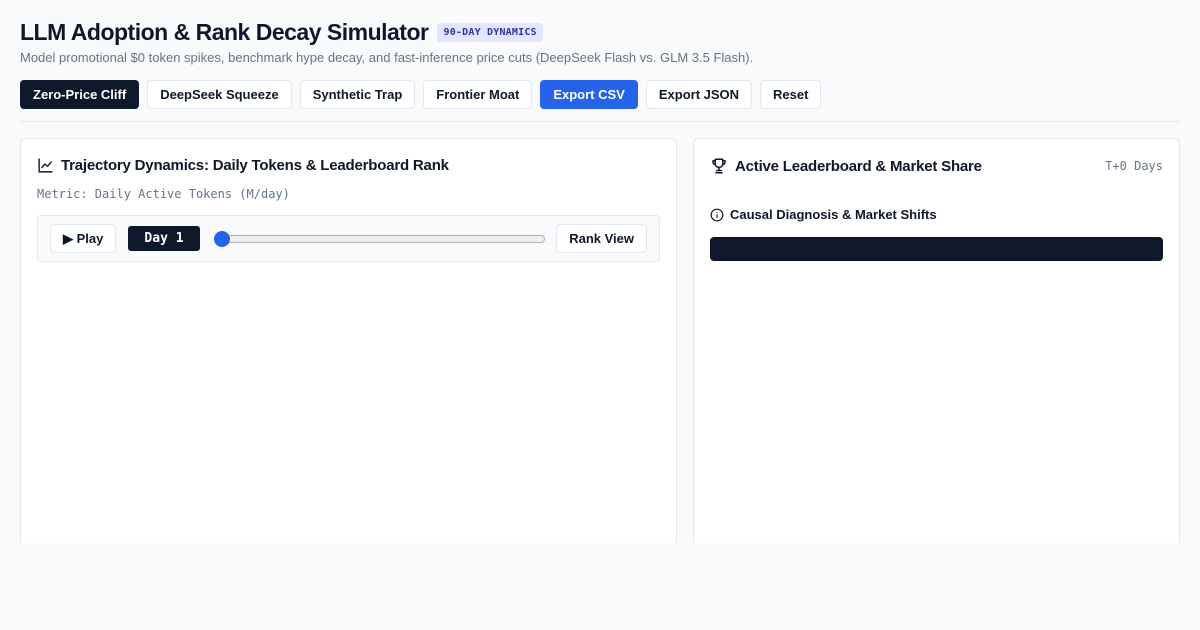 The height and width of the screenshot is (630, 1200). What do you see at coordinates (699, 94) in the screenshot?
I see `export-json-button: Export JSON` at bounding box center [699, 94].